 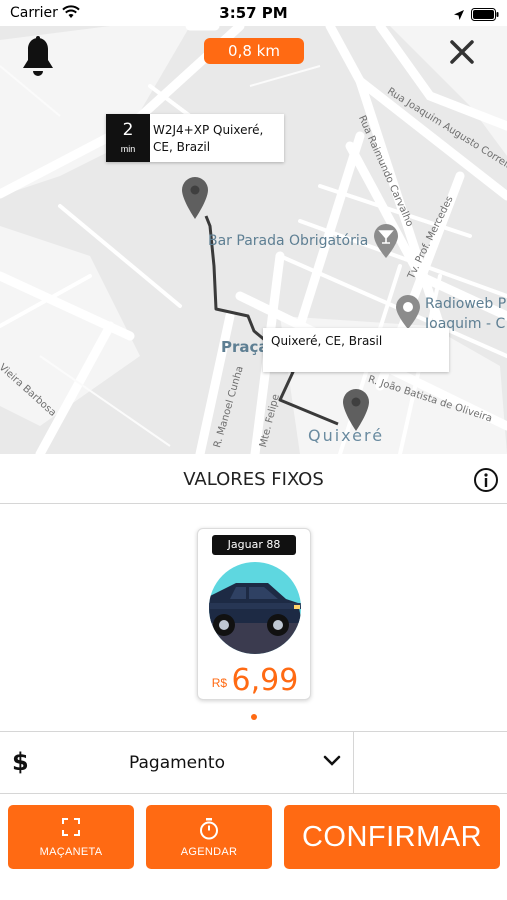 I want to click on close-icon, so click(x=462, y=52).